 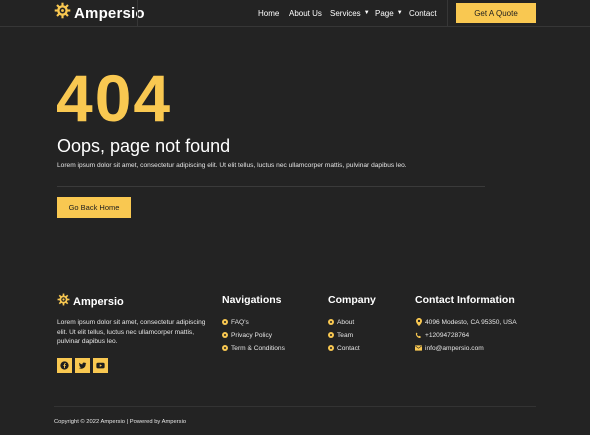 I want to click on brand-logo: Ampersio, so click(x=99, y=13).